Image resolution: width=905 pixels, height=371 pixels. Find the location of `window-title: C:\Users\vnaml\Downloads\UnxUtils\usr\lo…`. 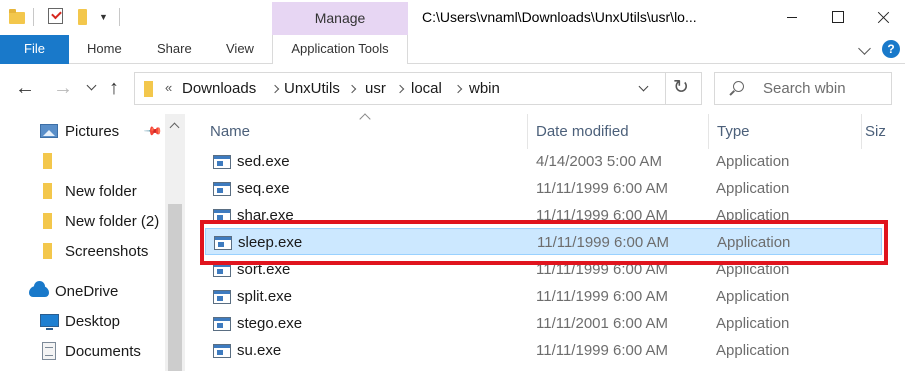

window-title: C:\Users\vnaml\Downloads\UnxUtils\usr\lo… is located at coordinates (559, 17).